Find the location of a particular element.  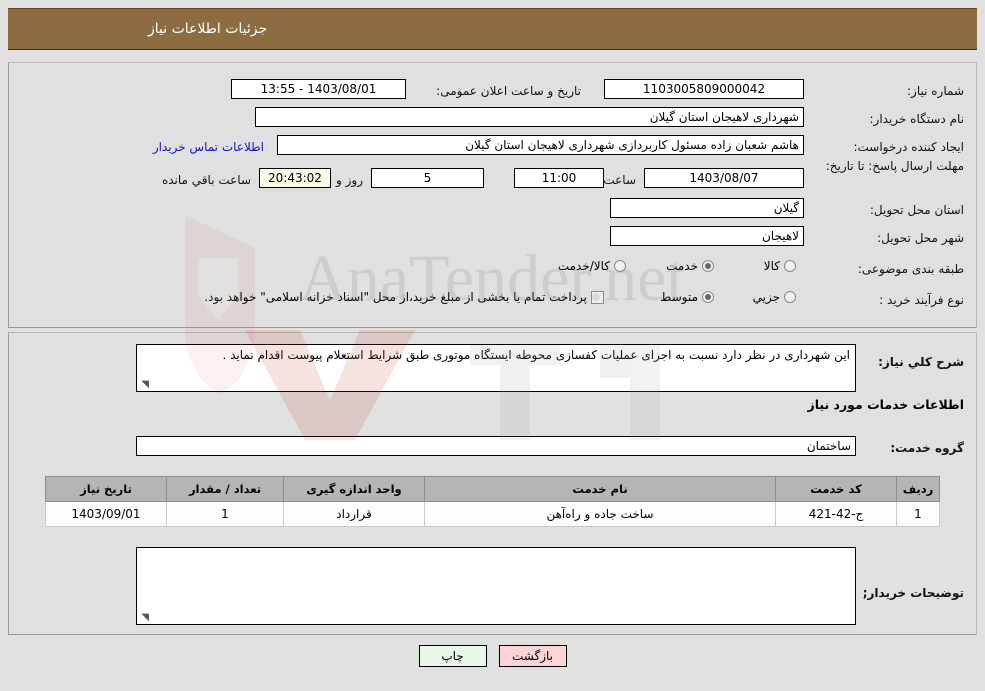

category-radio-kala-khedmat: کالا/خدمت is located at coordinates (592, 266).